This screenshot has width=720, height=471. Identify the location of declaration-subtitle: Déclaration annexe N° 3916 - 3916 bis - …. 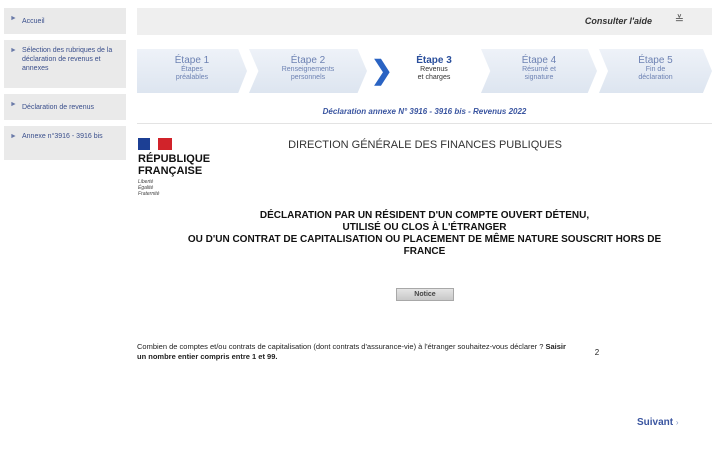
(424, 111).